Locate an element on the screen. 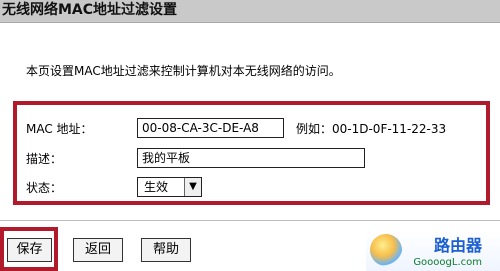 The height and width of the screenshot is (271, 500). divider-line is located at coordinates (250, 220).